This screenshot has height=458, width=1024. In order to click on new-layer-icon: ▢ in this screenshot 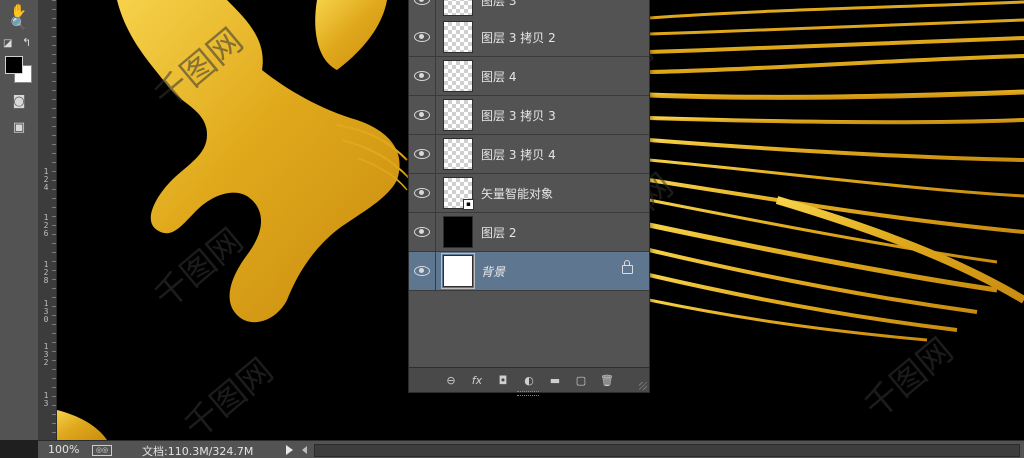, I will do `click(581, 380)`.